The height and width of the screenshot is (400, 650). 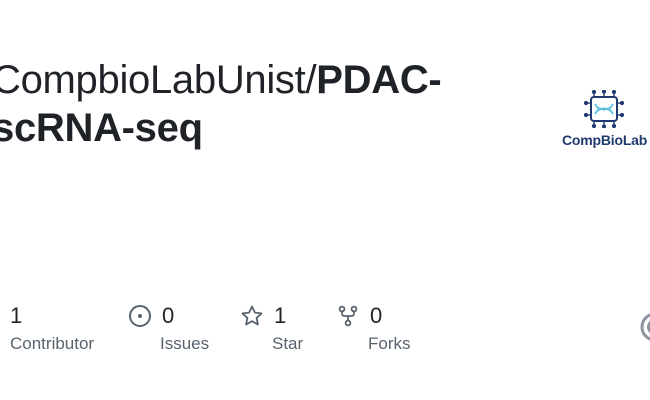 What do you see at coordinates (605, 140) in the screenshot?
I see `logo-text: CompBioLab` at bounding box center [605, 140].